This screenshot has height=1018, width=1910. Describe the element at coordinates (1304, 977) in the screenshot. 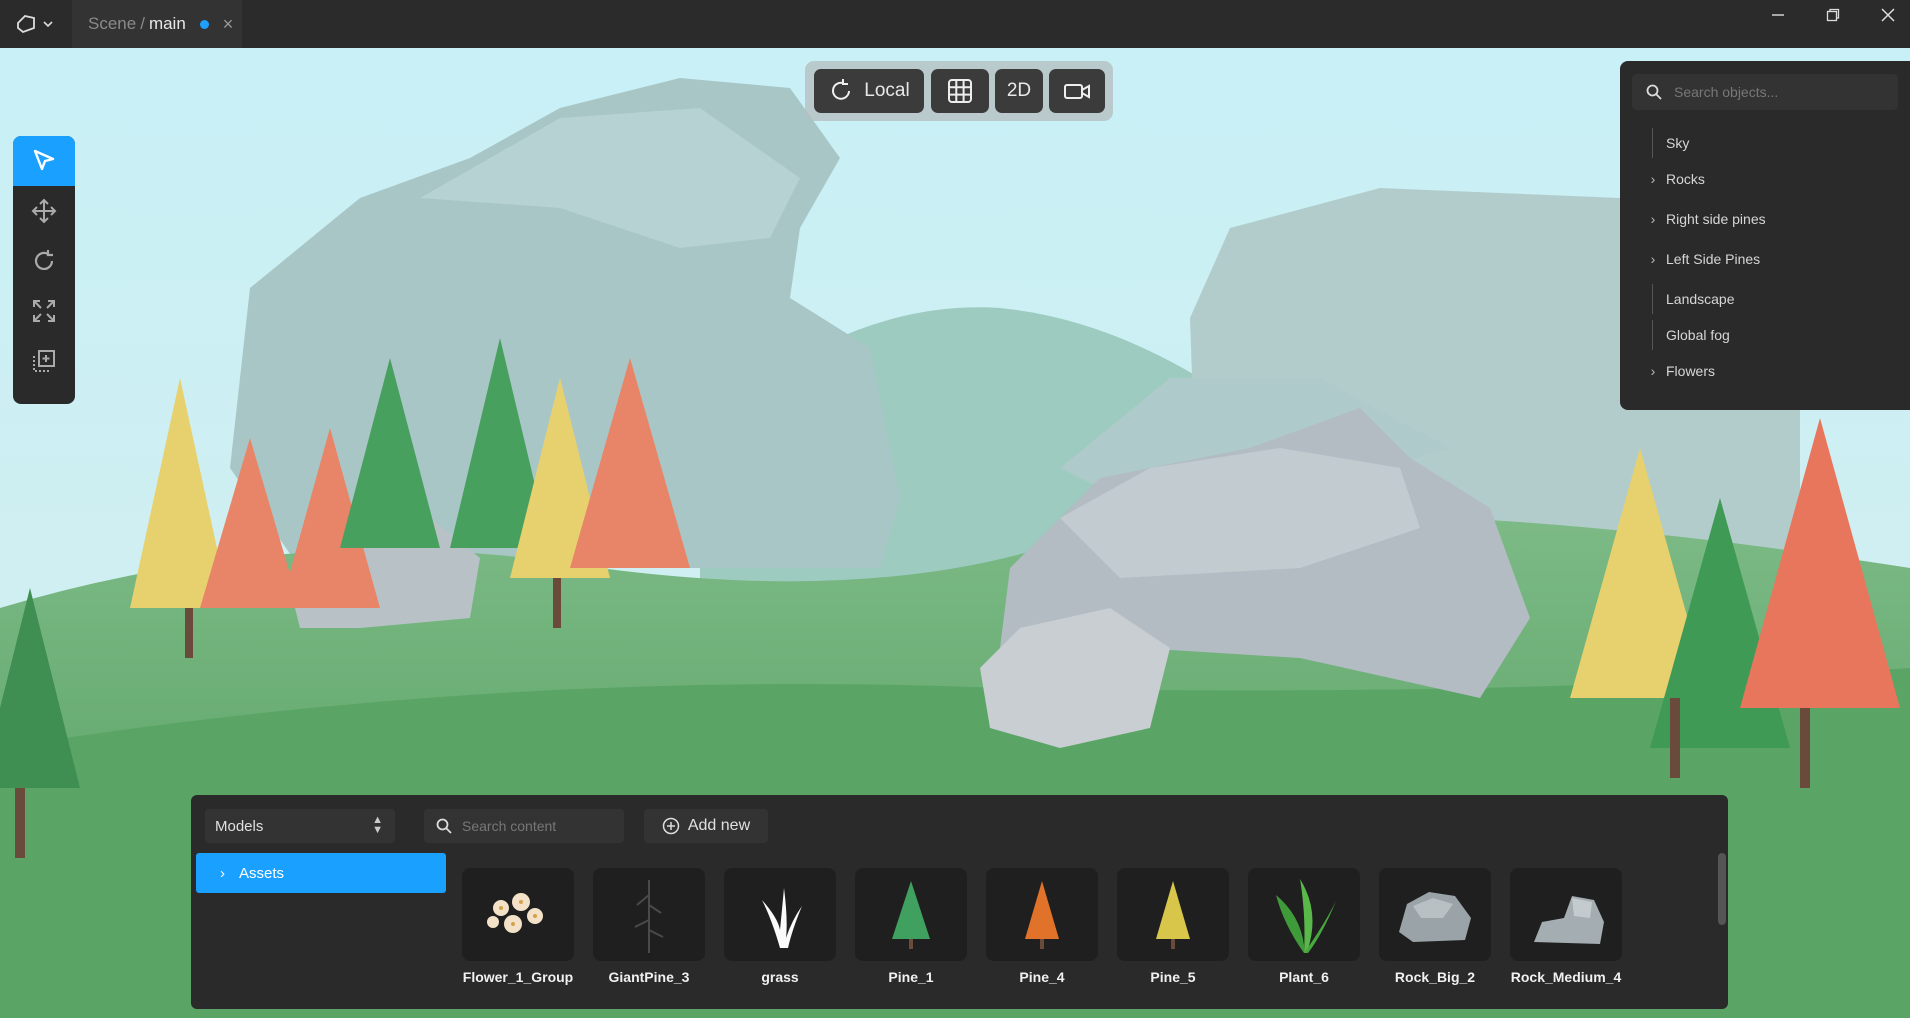

I see `asset-label: Plant_6` at that location.